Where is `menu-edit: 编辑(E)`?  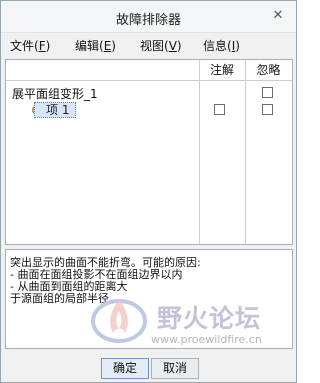 menu-edit: 编辑(E) is located at coordinates (95, 45).